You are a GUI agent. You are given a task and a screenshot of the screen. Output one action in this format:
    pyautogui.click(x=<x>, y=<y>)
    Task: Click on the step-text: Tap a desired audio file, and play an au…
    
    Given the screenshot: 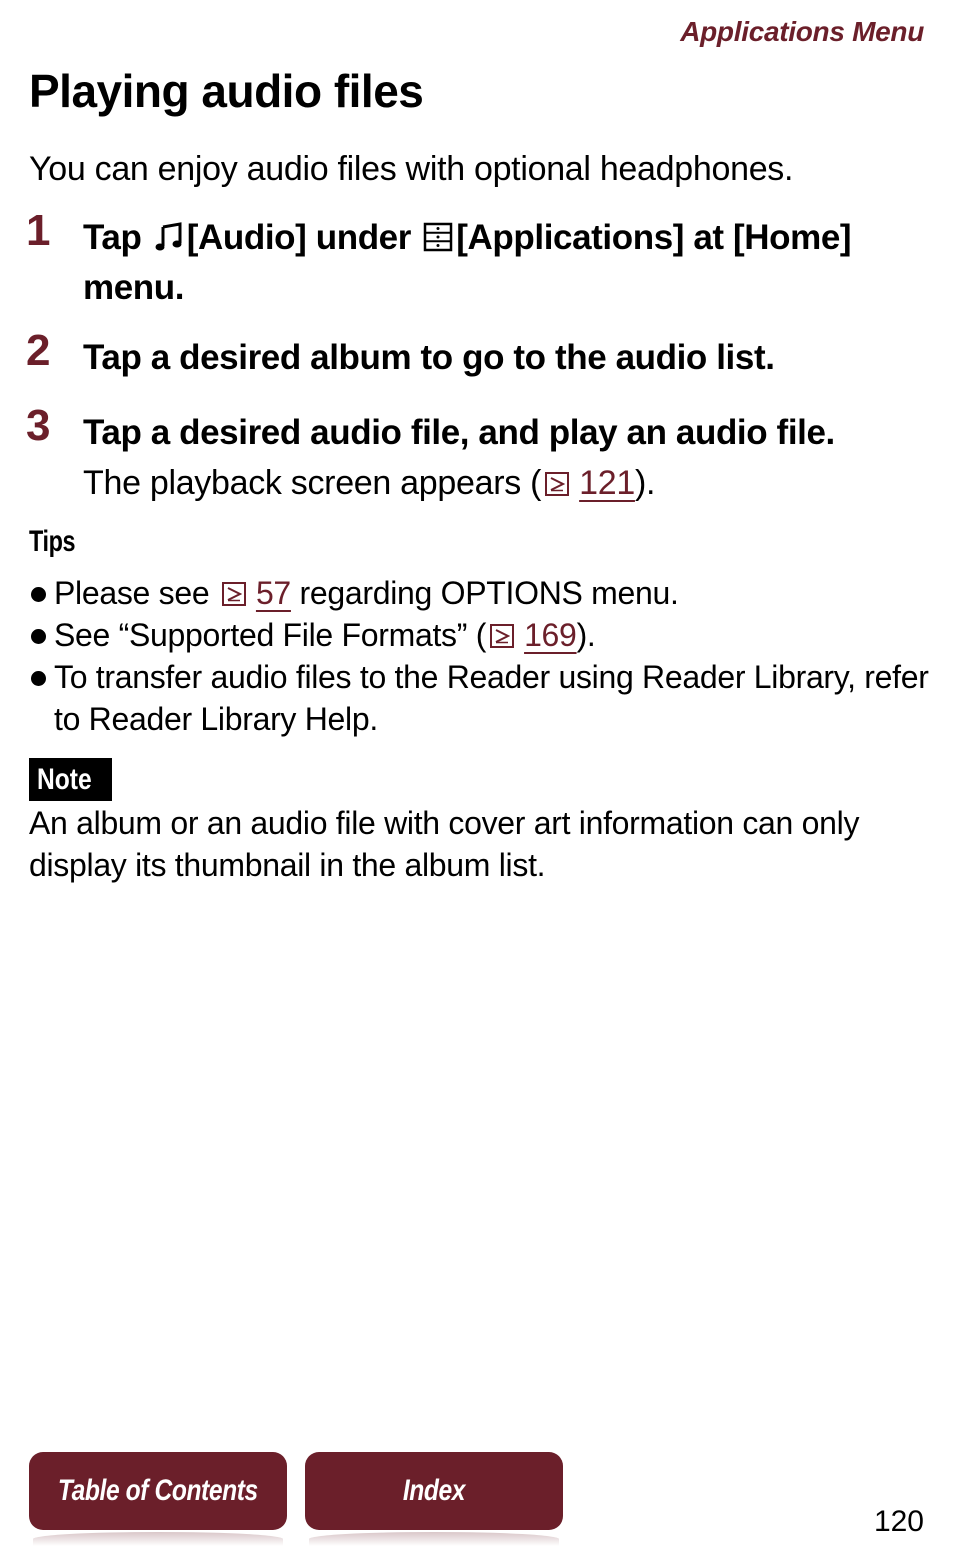 What is the action you would take?
    pyautogui.click(x=459, y=432)
    